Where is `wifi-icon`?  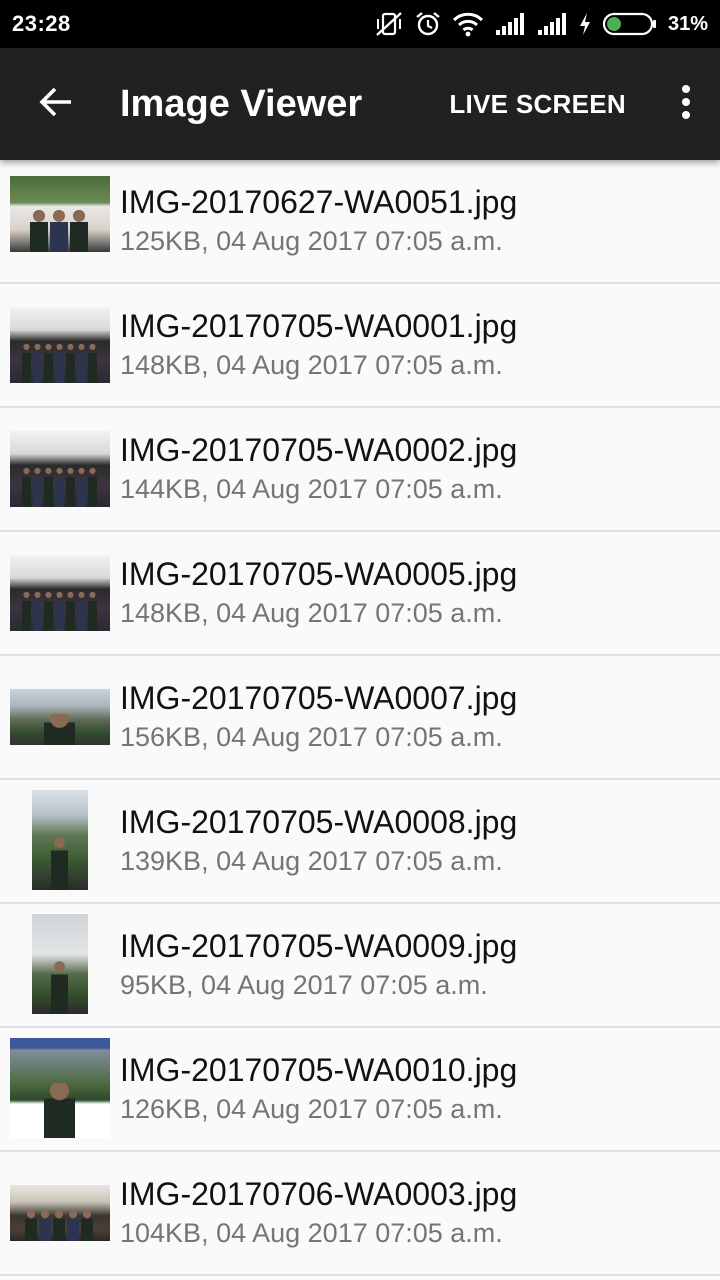
wifi-icon is located at coordinates (468, 24).